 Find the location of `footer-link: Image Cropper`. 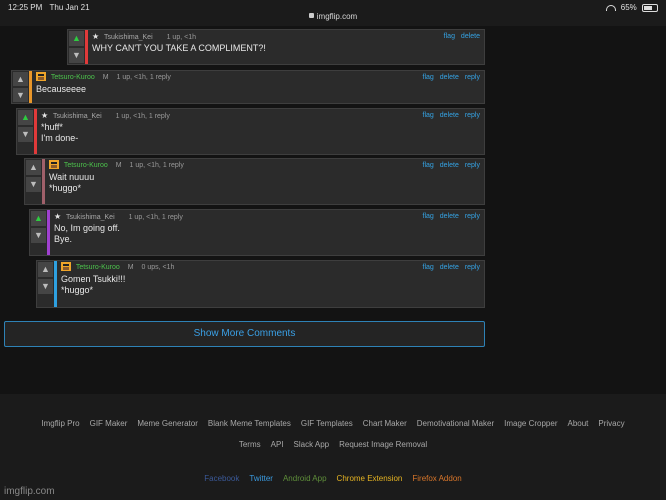

footer-link: Image Cropper is located at coordinates (530, 423).